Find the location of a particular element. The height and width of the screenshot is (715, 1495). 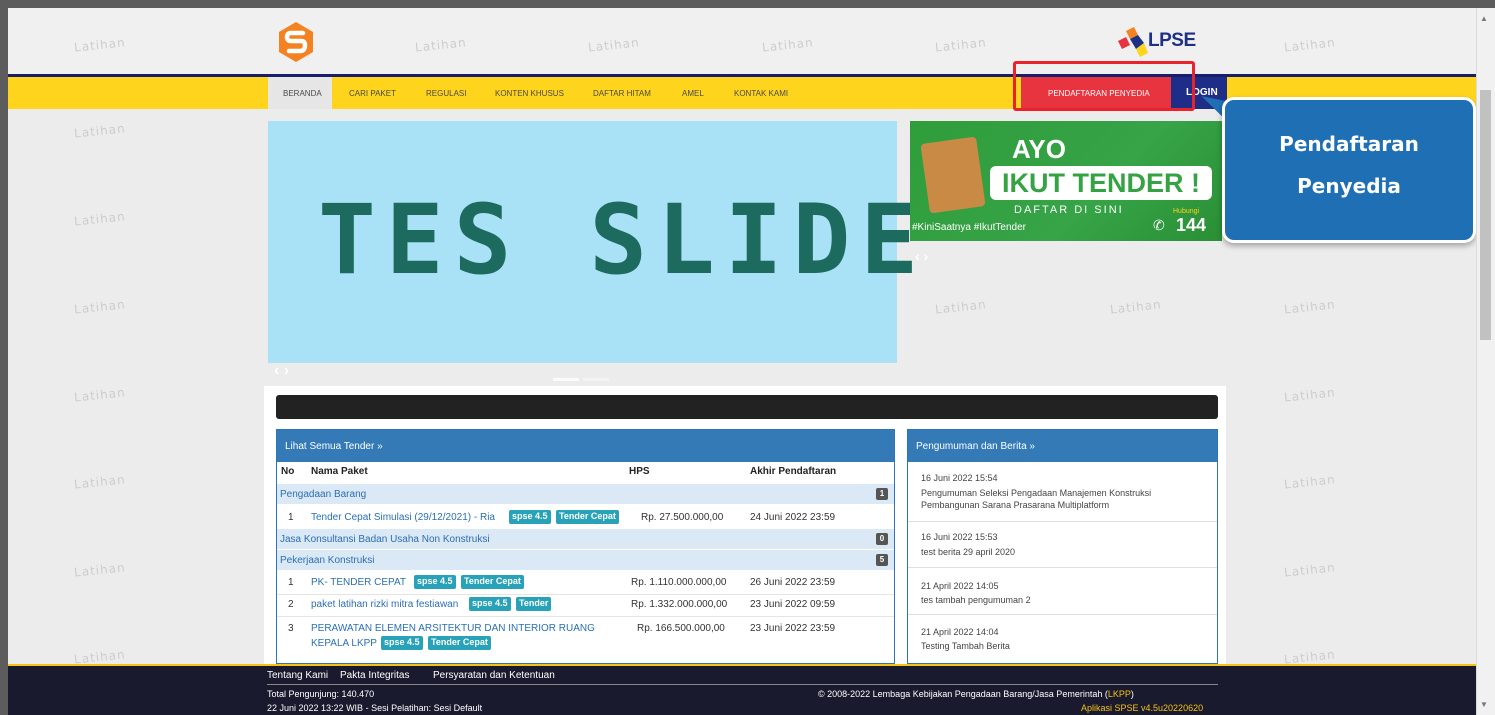

footer-link-pakta: Pakta Integritas is located at coordinates (374, 675).